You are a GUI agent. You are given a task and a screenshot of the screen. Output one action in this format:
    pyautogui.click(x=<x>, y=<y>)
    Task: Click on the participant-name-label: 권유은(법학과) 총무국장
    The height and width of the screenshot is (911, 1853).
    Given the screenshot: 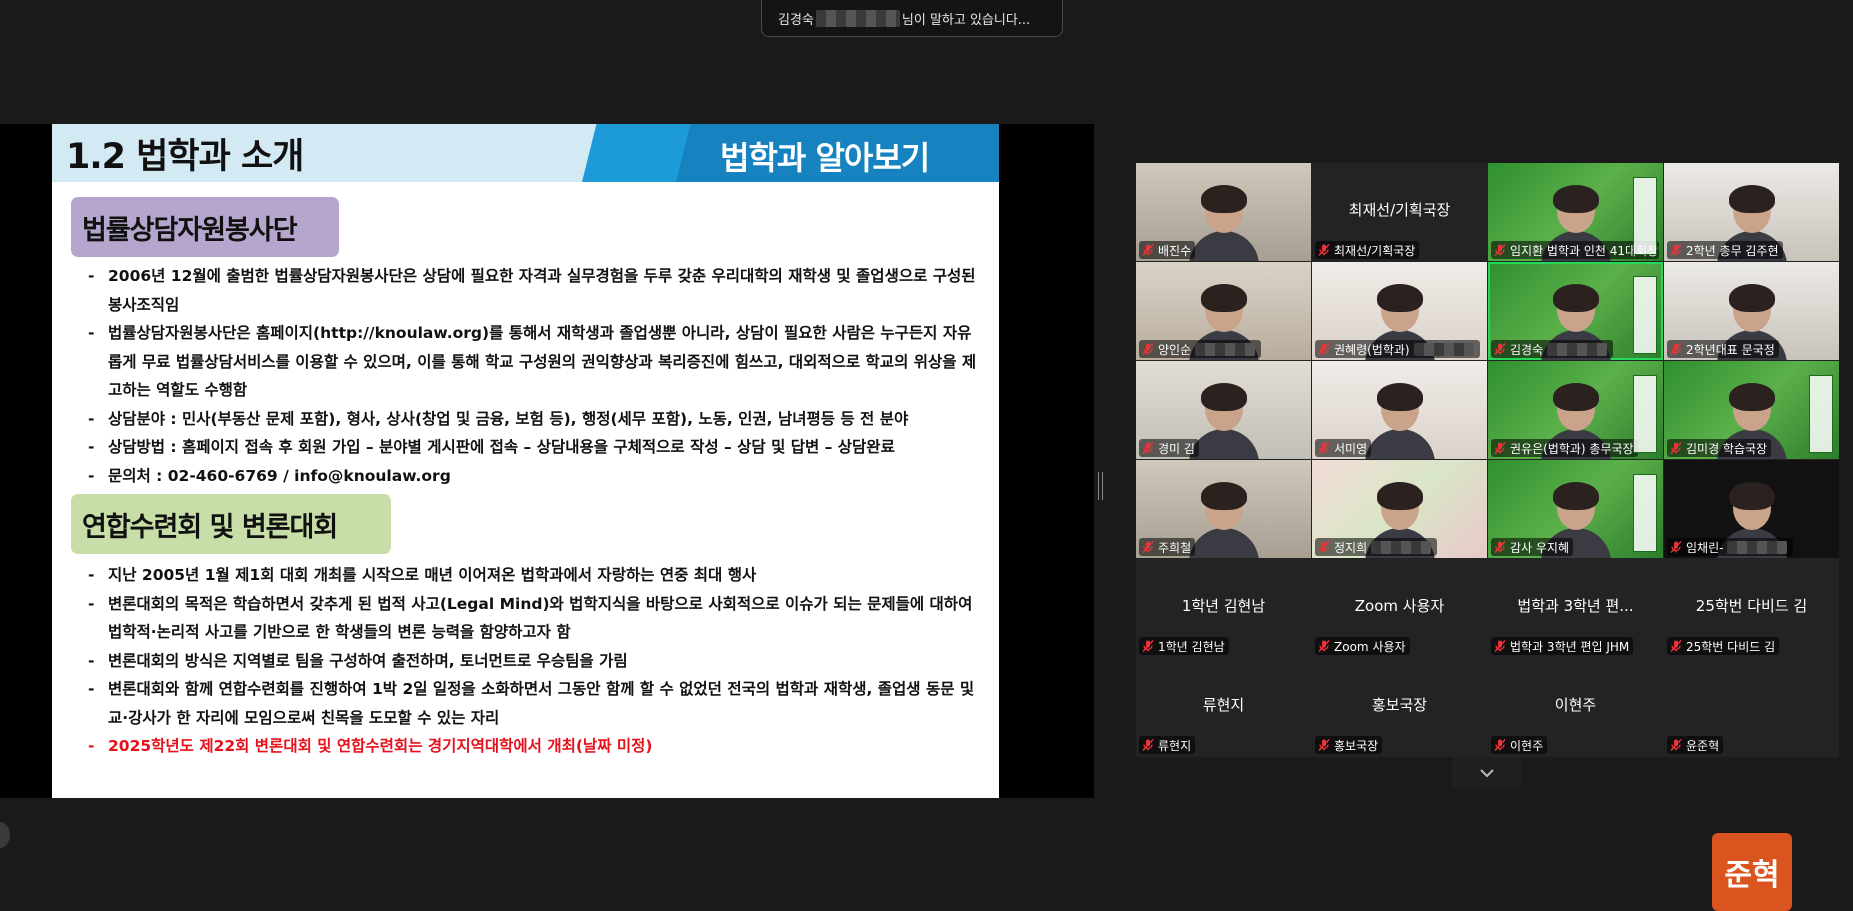 What is the action you would take?
    pyautogui.click(x=1564, y=448)
    